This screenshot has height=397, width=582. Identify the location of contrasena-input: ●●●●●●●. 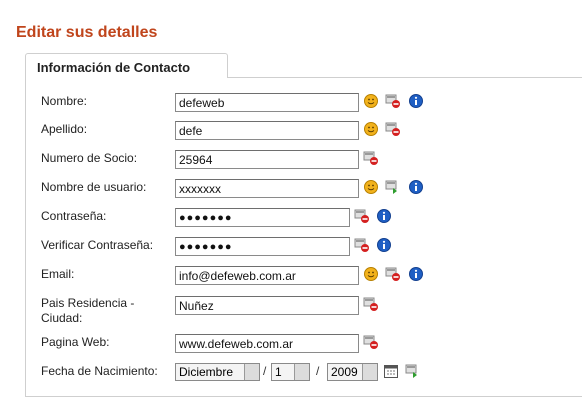
(262, 217).